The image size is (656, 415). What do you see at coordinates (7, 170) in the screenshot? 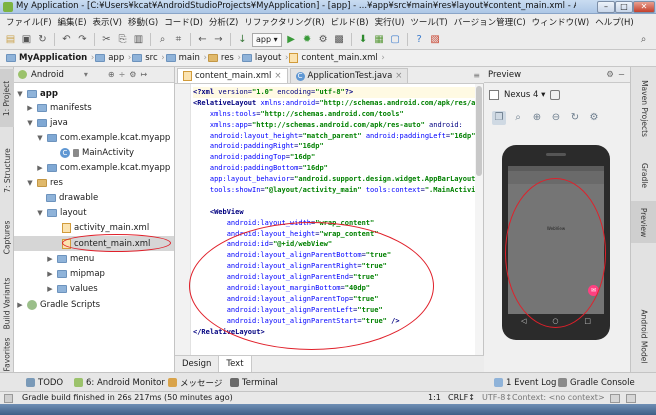
I see `tab-structure: 7: Structure` at bounding box center [7, 170].